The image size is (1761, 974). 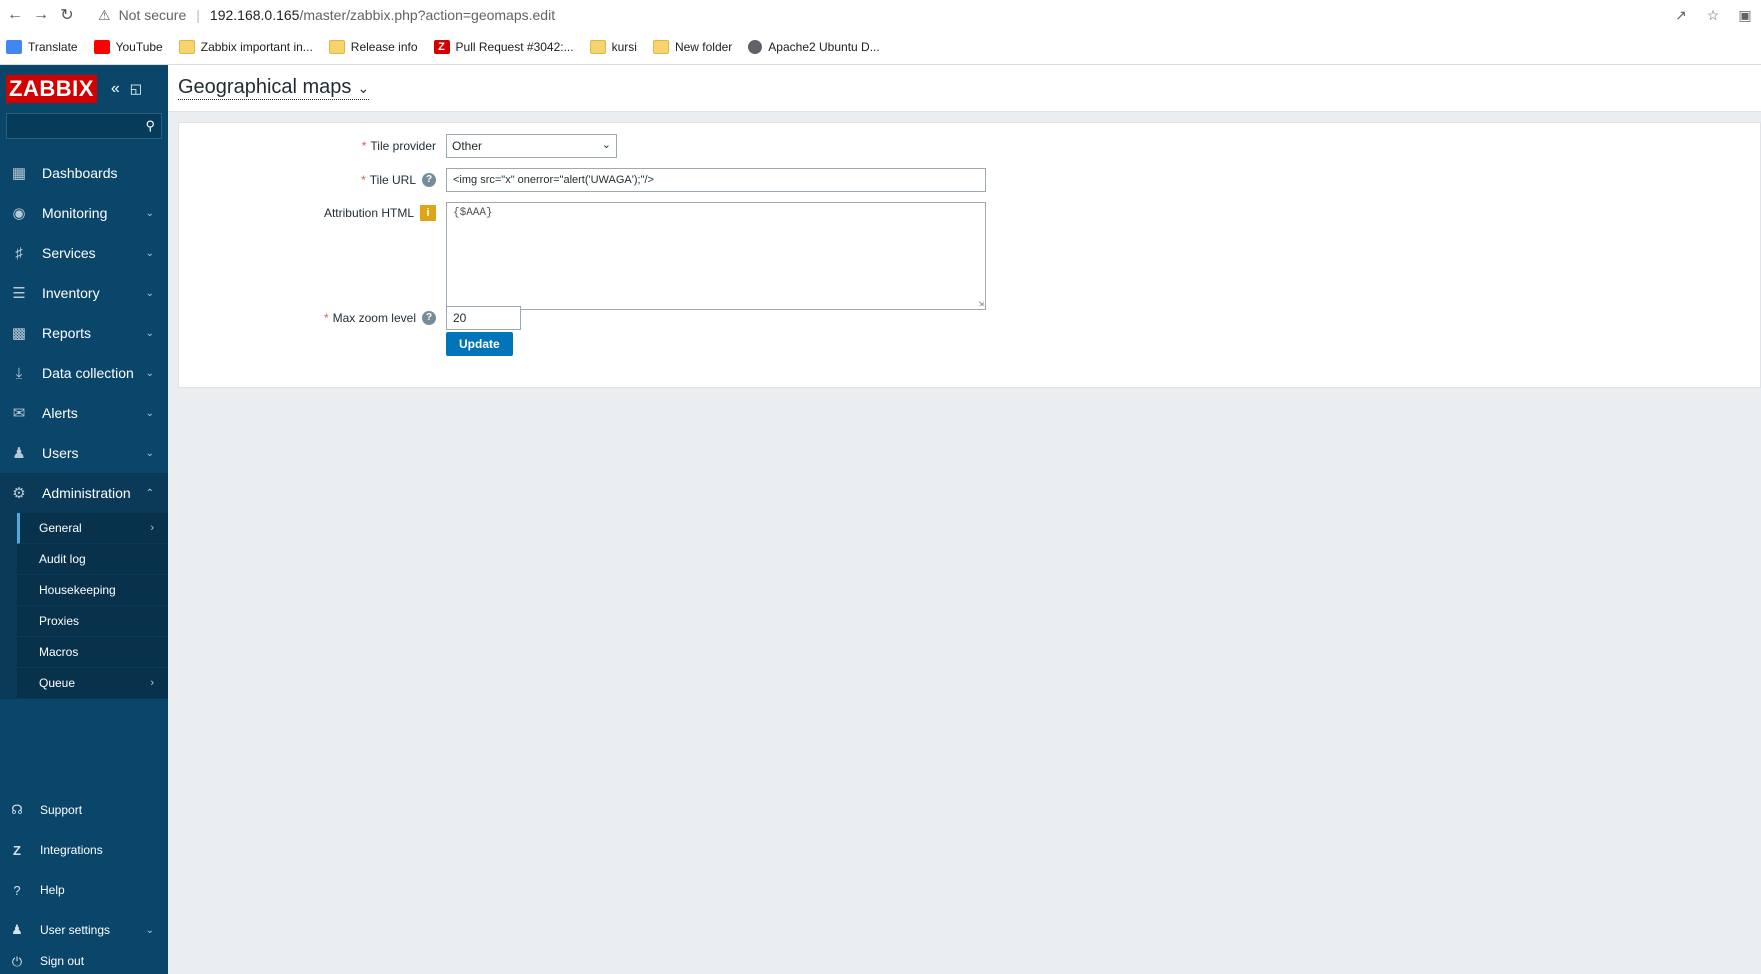 What do you see at coordinates (373, 47) in the screenshot?
I see `bookmark-release-info: Release info` at bounding box center [373, 47].